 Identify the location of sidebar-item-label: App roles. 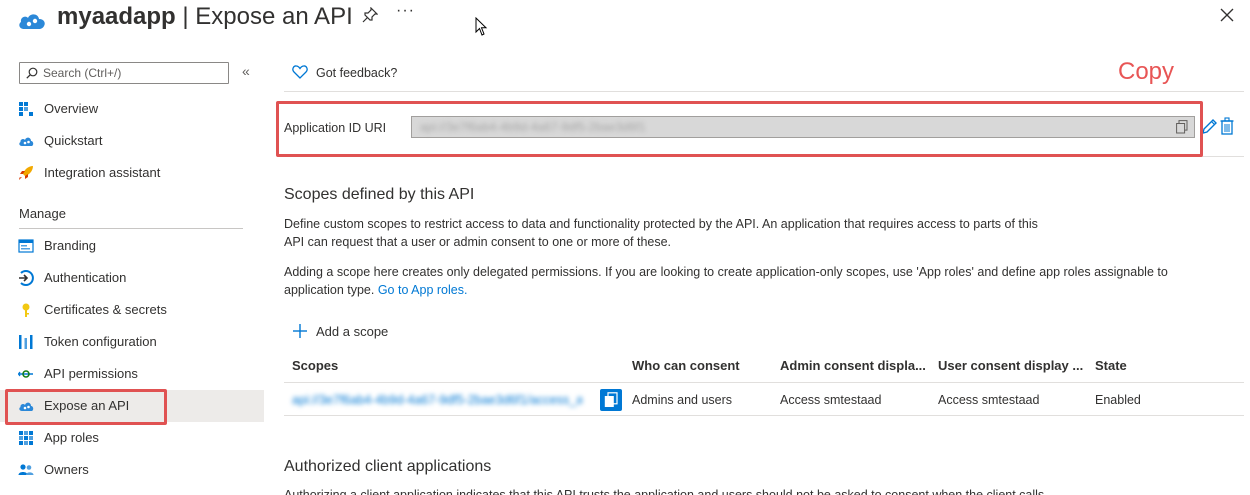
(71, 437).